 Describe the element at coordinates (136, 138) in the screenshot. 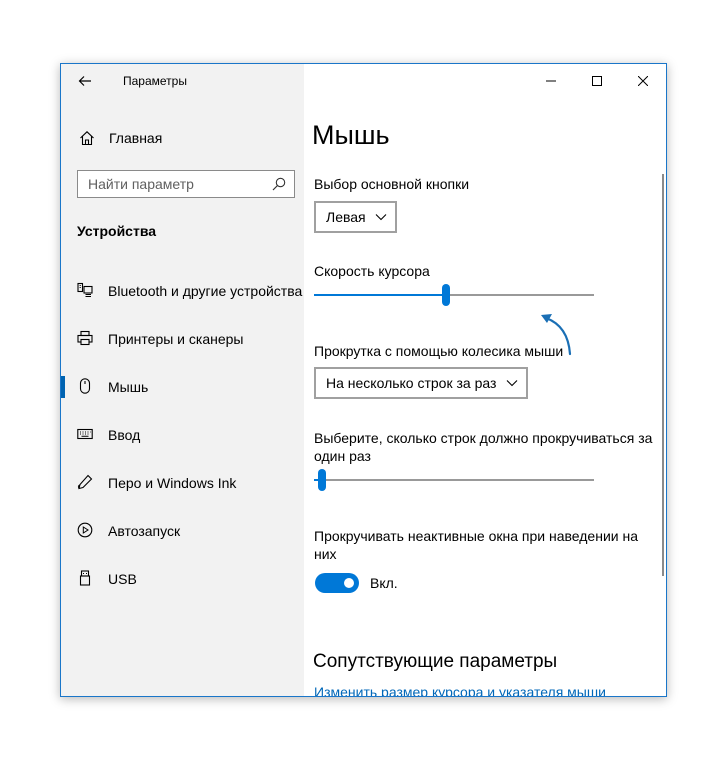

I see `sidebar-item-label: Главная` at that location.